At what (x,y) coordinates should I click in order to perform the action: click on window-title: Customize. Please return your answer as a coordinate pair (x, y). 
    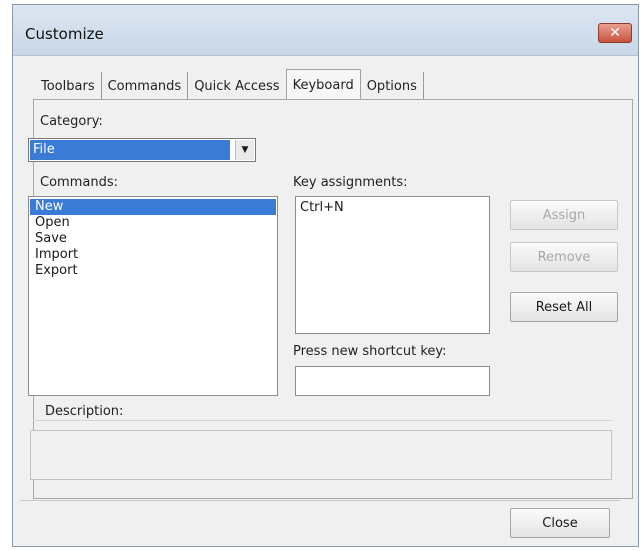
    Looking at the image, I should click on (64, 34).